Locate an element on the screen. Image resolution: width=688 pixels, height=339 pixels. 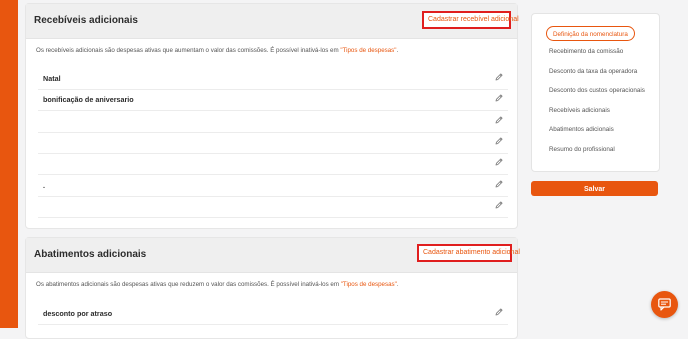
nav-item-abatimentos: Abatimentos adicionais is located at coordinates (581, 129).